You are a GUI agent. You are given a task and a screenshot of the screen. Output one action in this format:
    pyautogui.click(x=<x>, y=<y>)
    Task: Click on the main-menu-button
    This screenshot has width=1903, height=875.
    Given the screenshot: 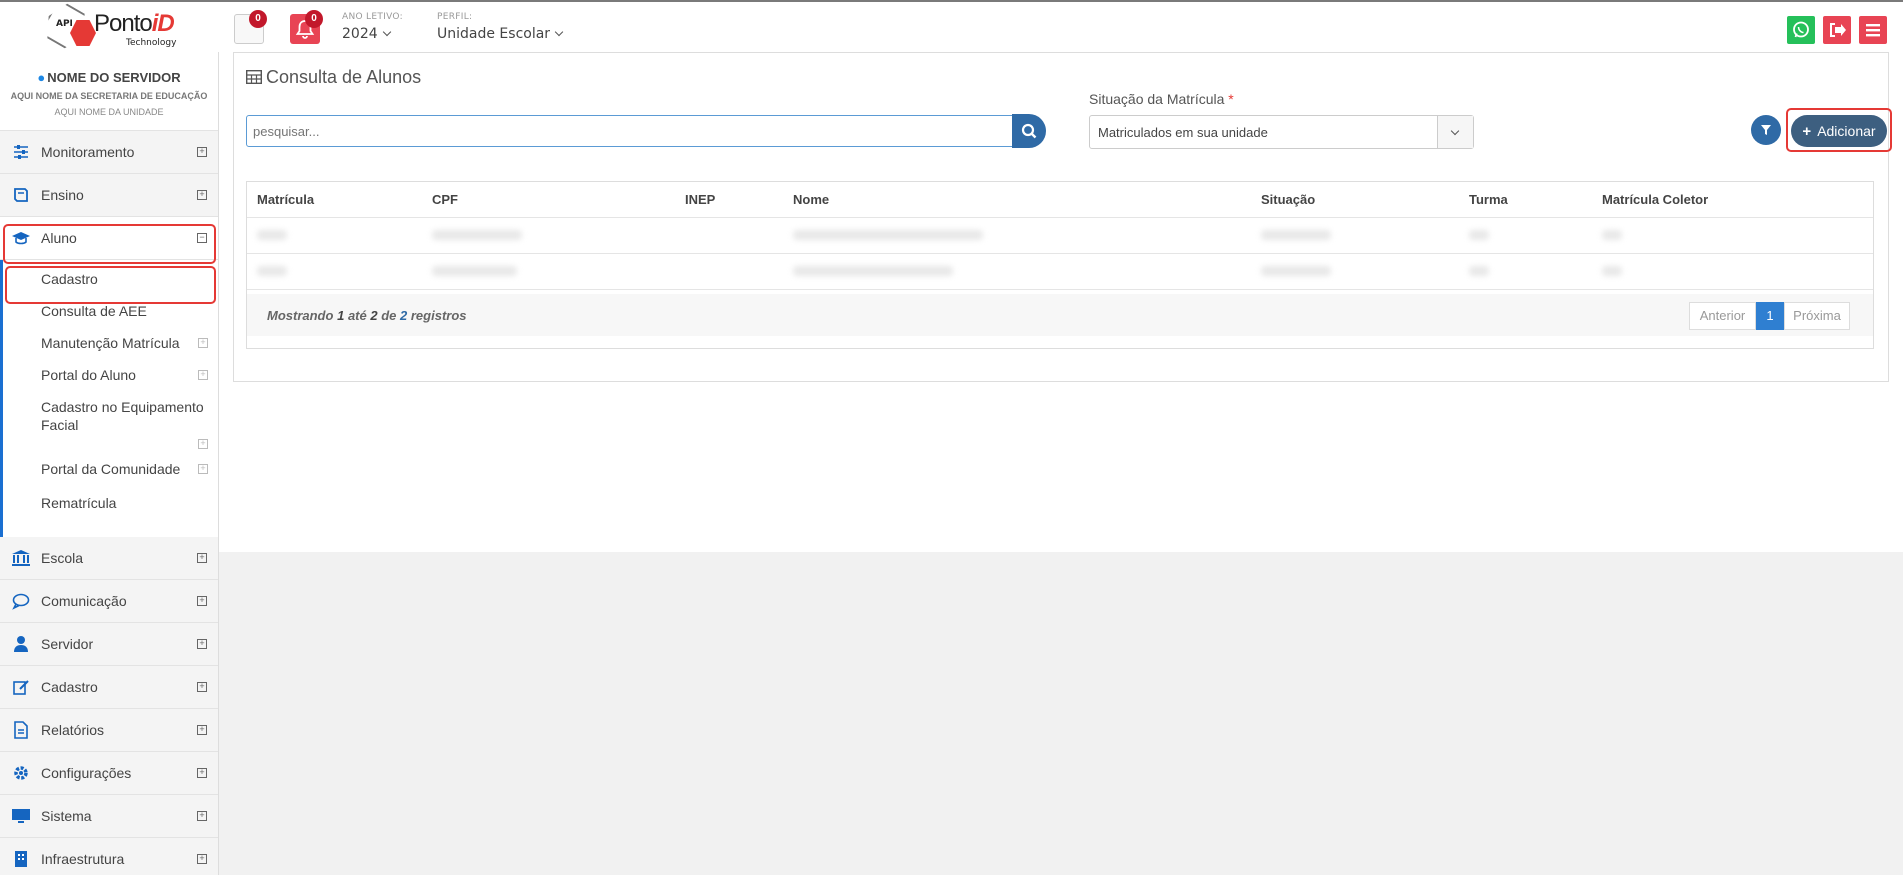 What is the action you would take?
    pyautogui.click(x=1873, y=30)
    